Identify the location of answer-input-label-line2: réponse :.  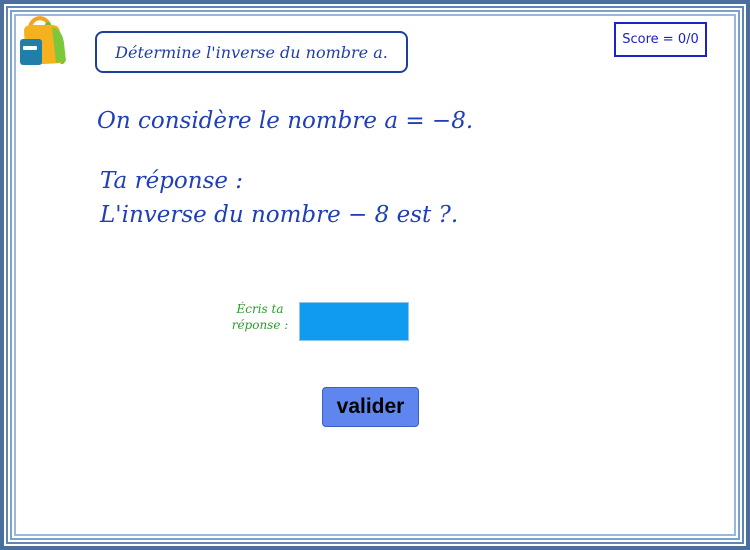
(260, 325).